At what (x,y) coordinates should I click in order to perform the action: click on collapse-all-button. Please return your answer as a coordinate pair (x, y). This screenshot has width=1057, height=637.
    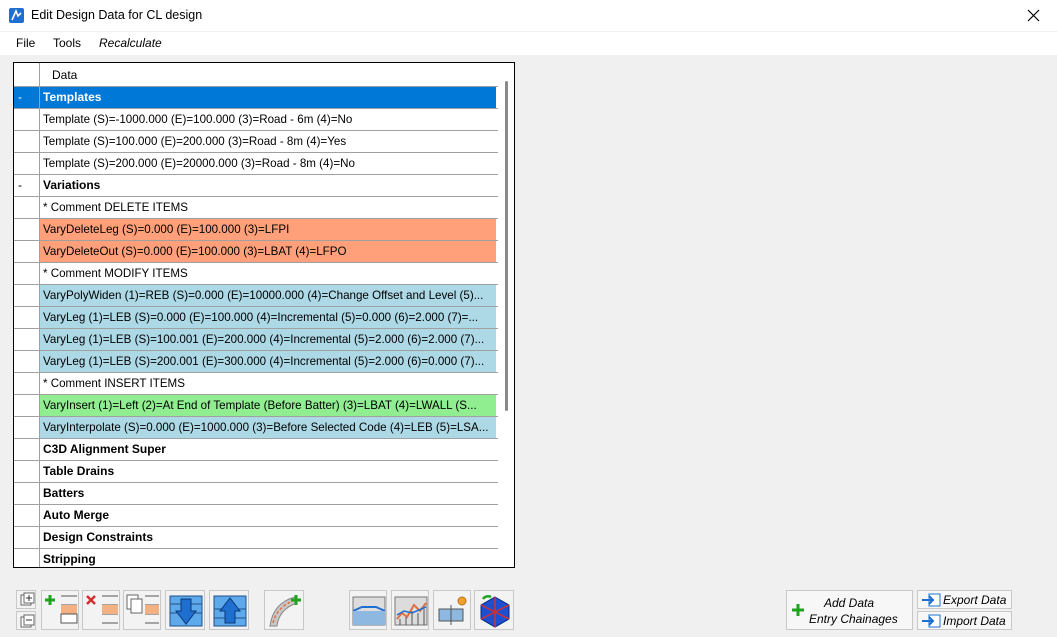
    Looking at the image, I should click on (26, 620).